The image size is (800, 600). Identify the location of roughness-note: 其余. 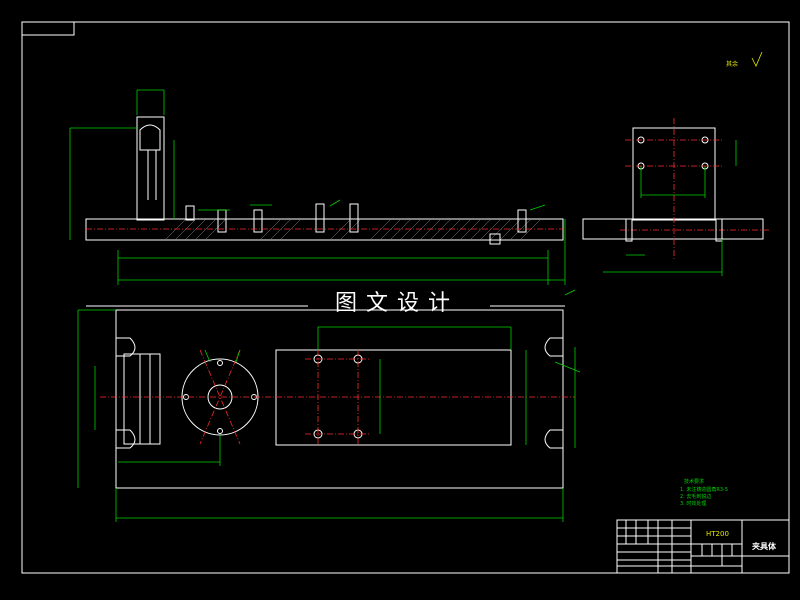
(732, 64).